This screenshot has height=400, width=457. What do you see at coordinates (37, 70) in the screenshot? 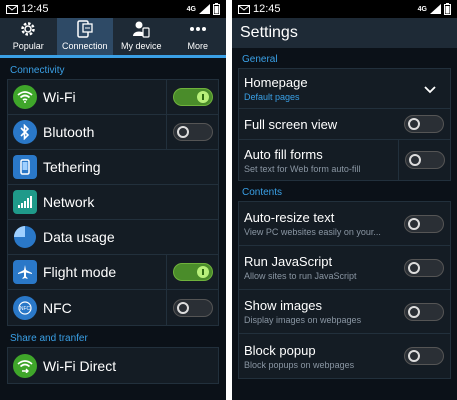
I see `section-connectivity: Connectivity` at bounding box center [37, 70].